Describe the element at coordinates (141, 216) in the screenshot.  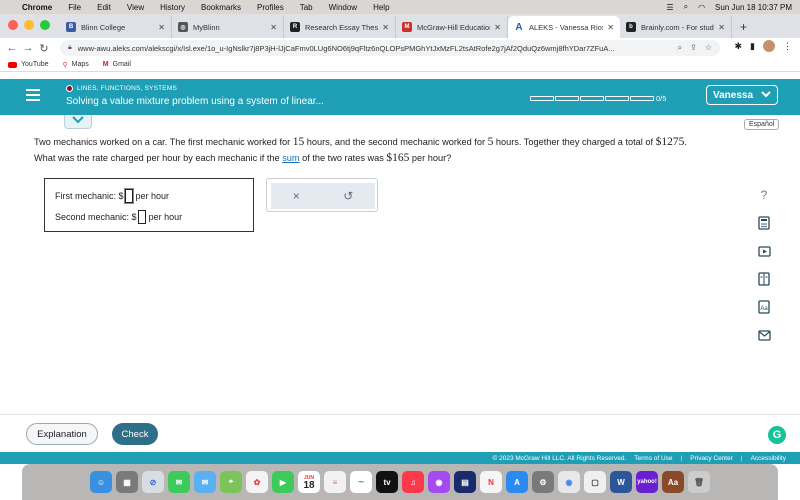
I see `second-mechanic-input` at that location.